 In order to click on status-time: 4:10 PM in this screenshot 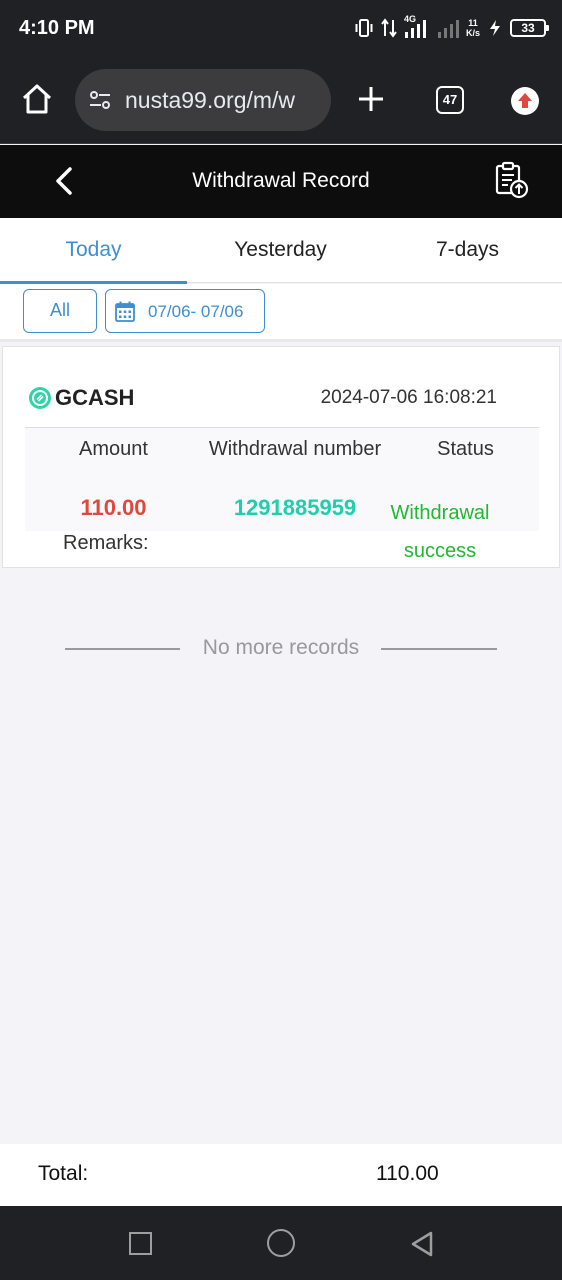, I will do `click(57, 28)`.